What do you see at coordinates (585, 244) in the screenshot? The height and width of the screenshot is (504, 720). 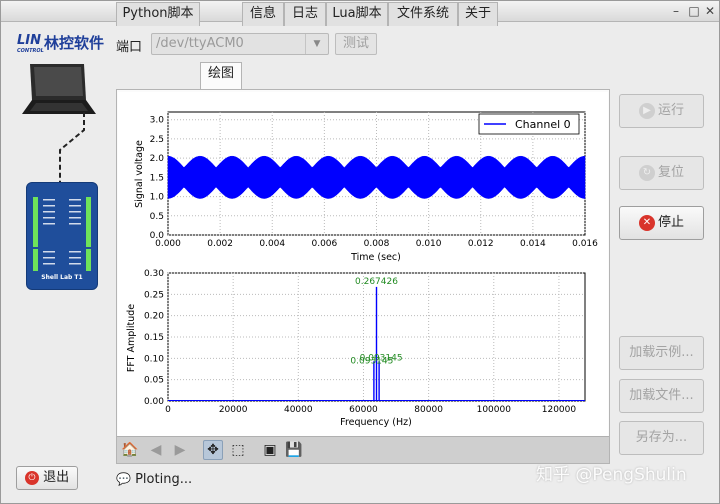 I see `signal-x-tick-label: 0.016` at bounding box center [585, 244].